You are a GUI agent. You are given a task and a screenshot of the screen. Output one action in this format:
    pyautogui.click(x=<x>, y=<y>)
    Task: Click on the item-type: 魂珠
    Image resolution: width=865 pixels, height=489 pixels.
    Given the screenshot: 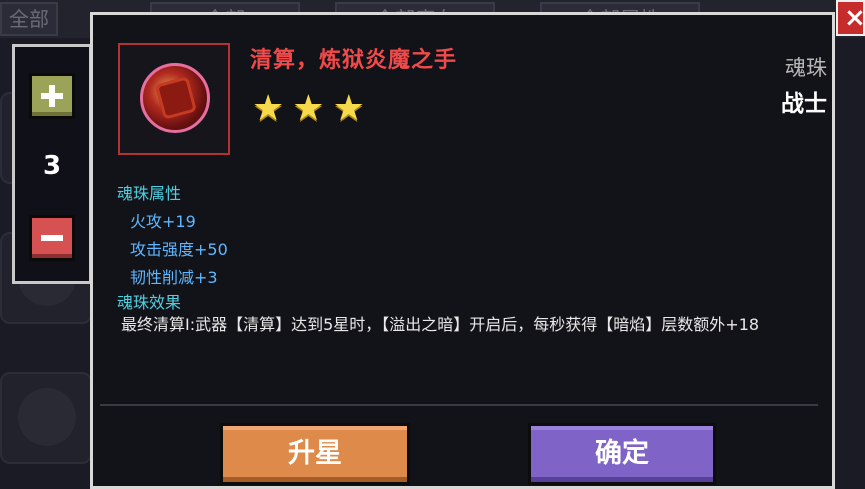 What is the action you would take?
    pyautogui.click(x=806, y=68)
    